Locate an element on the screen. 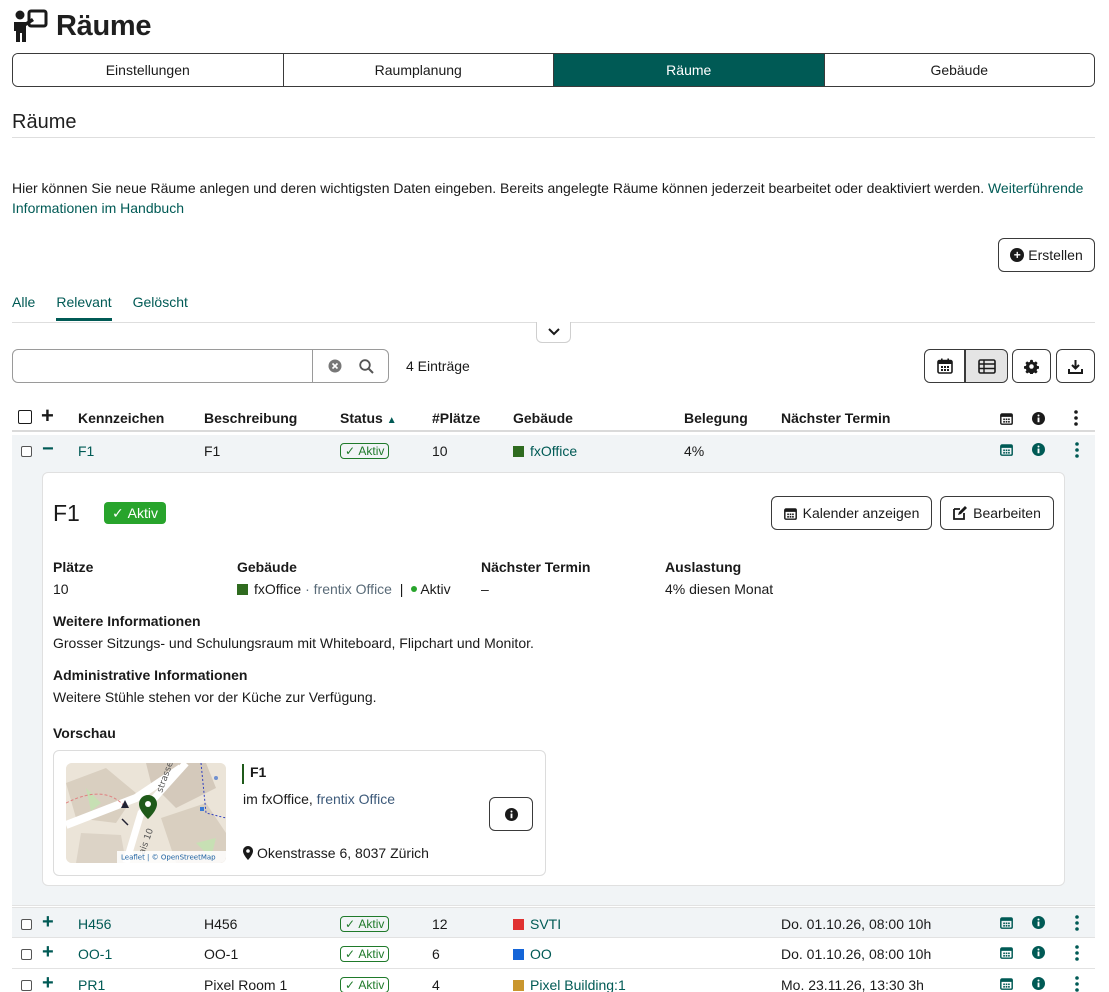  filter-tab-alle: Alle is located at coordinates (23, 306).